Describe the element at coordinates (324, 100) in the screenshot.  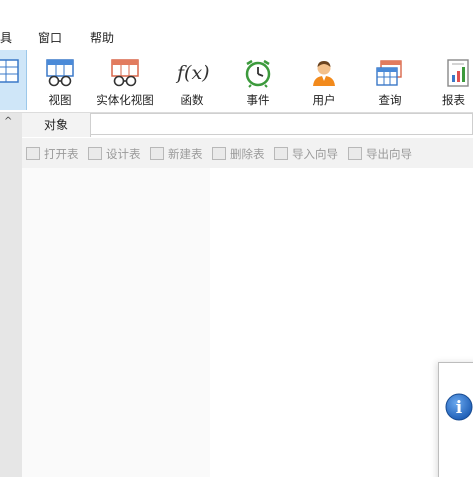
I see `user-label: 用户` at that location.